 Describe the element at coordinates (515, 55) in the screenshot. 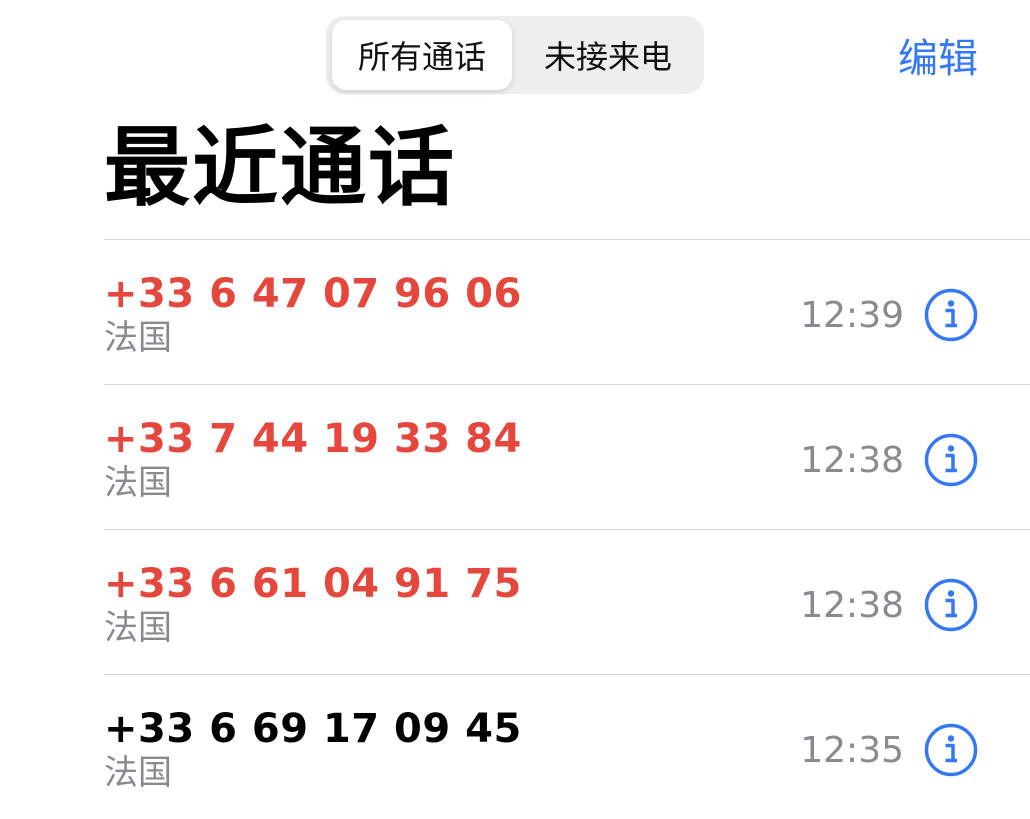

I see `call-filter-segmented-control: 所有通话 未接来电` at that location.